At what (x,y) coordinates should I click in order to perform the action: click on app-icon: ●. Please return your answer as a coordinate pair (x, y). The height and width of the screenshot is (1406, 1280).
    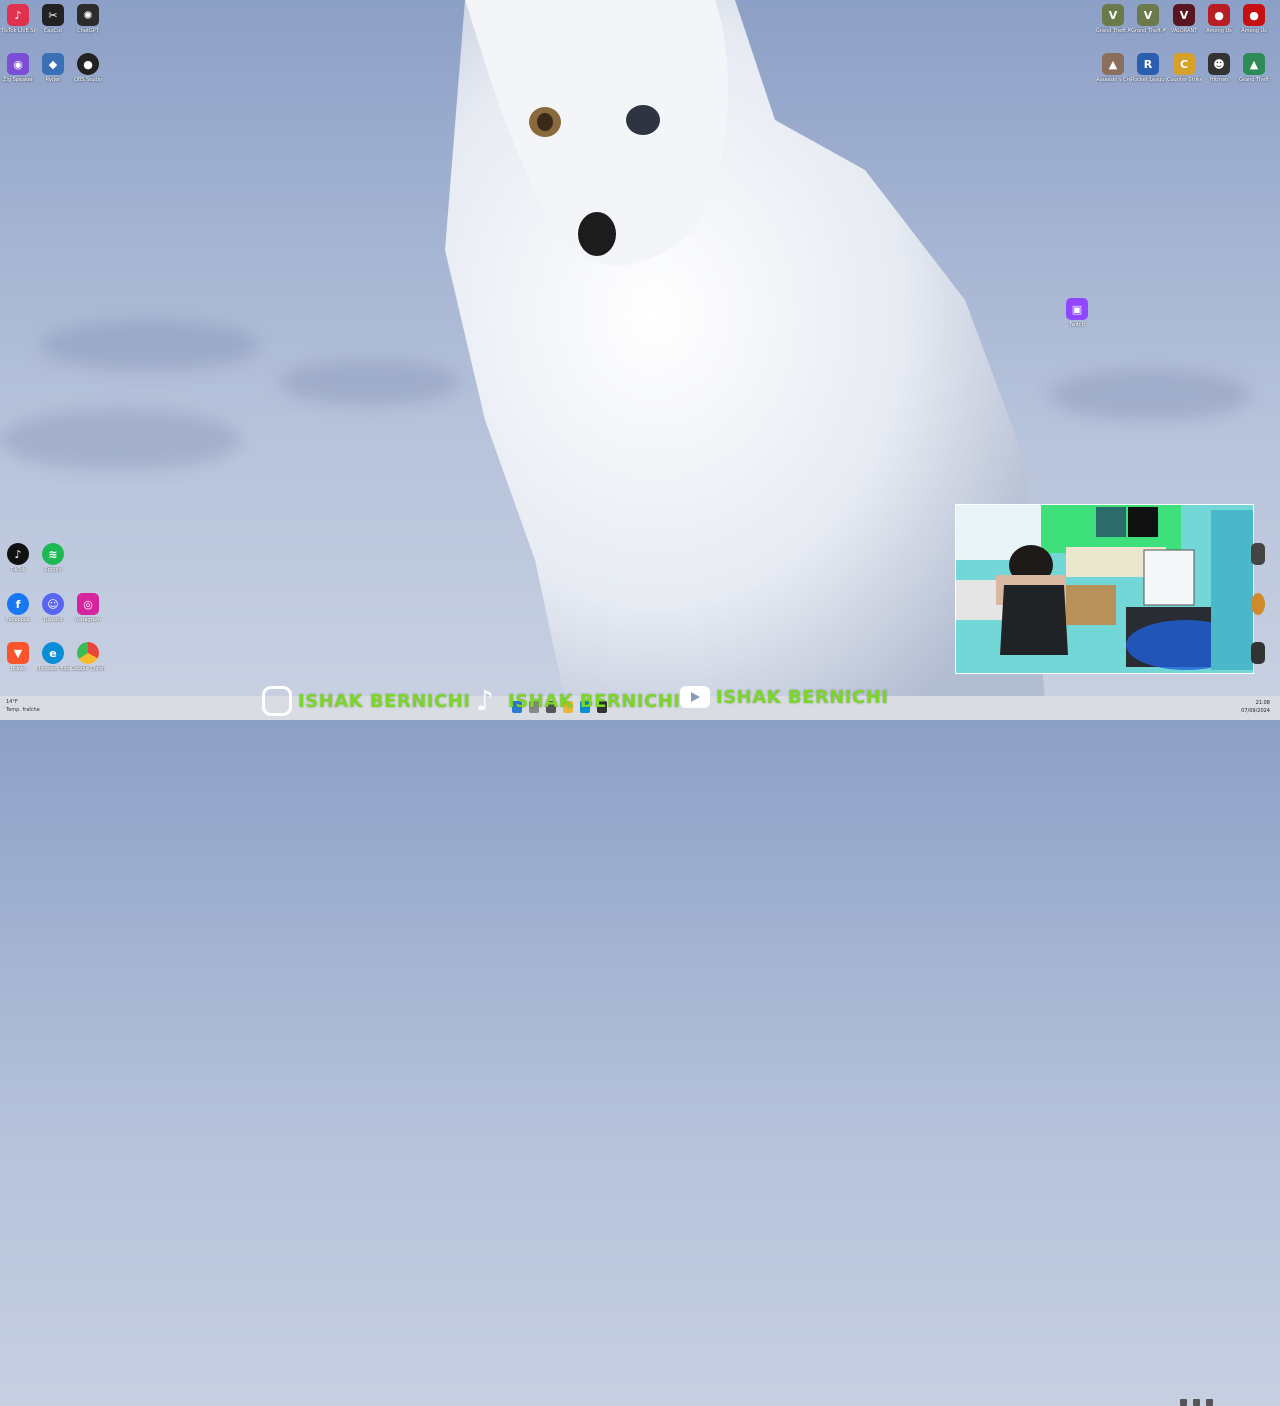
    Looking at the image, I should click on (1219, 15).